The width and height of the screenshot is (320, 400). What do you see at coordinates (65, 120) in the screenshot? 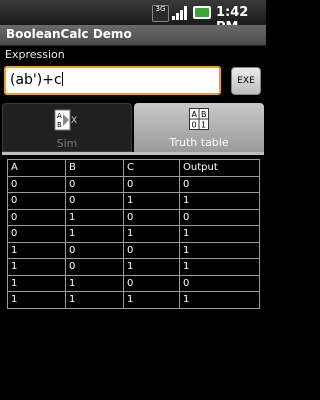
I see `sim-gate-icon: A B X` at bounding box center [65, 120].